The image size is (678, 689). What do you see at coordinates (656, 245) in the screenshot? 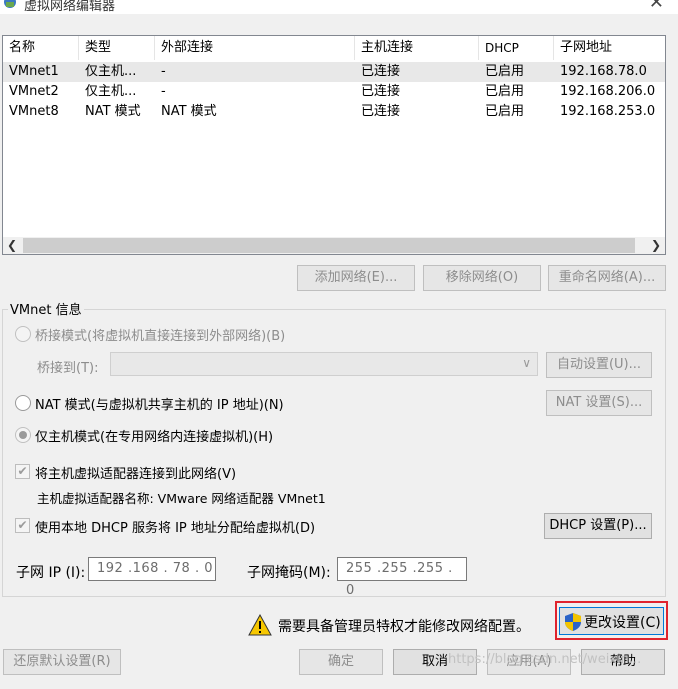
I see `scroll-right-icon: ❯` at bounding box center [656, 245].